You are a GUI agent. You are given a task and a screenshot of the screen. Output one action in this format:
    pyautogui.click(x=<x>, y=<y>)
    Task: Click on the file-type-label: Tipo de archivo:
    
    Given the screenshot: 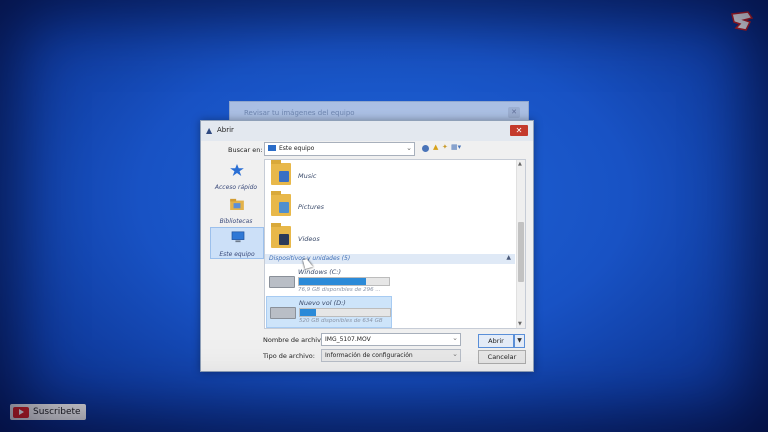 What is the action you would take?
    pyautogui.click(x=289, y=356)
    